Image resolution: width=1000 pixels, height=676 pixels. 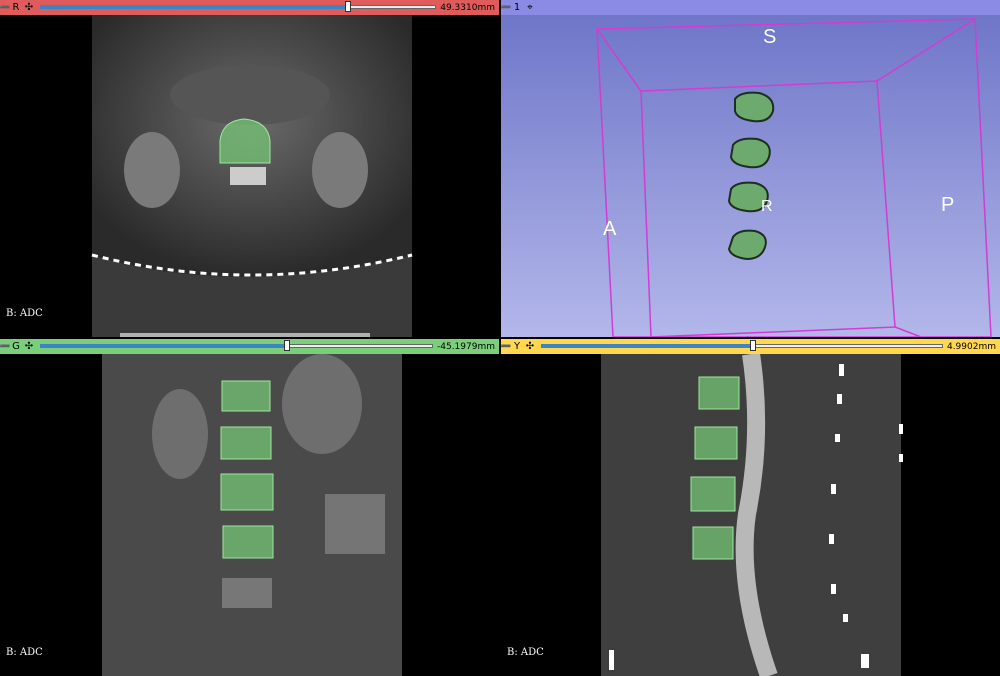 I want to click on crosshair-icon: ⌖, so click(x=530, y=7).